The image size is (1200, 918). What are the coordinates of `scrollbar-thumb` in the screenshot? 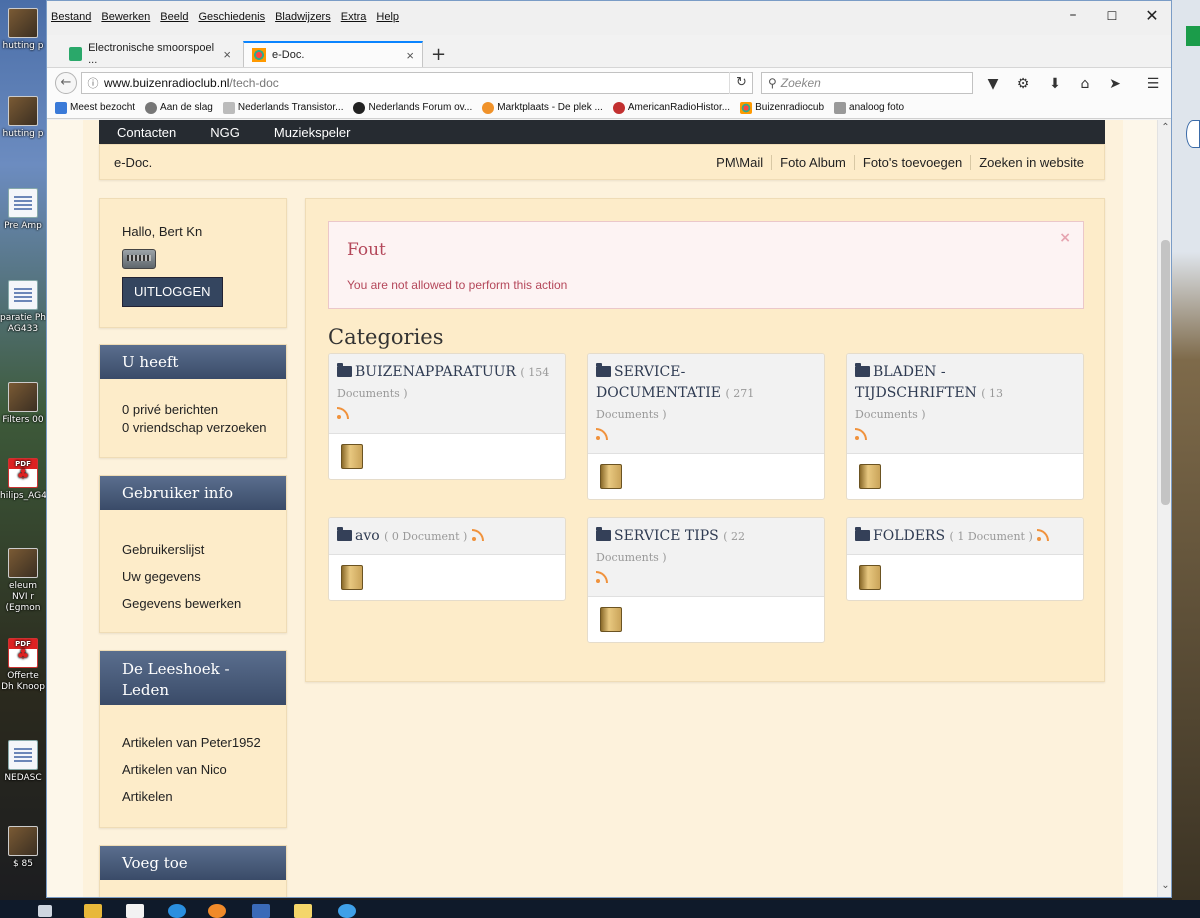 It's located at (1165, 372).